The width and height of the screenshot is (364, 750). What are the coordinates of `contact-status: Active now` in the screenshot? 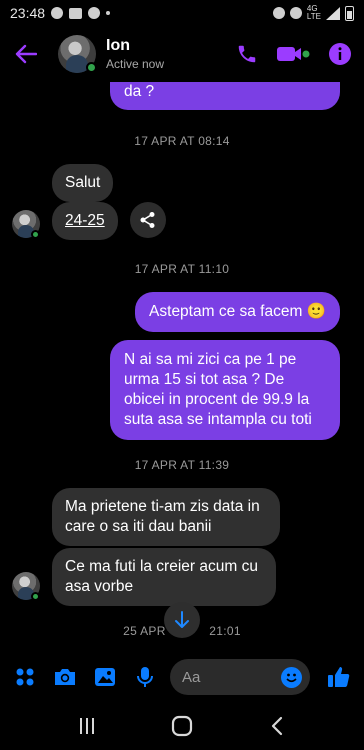 It's located at (135, 64).